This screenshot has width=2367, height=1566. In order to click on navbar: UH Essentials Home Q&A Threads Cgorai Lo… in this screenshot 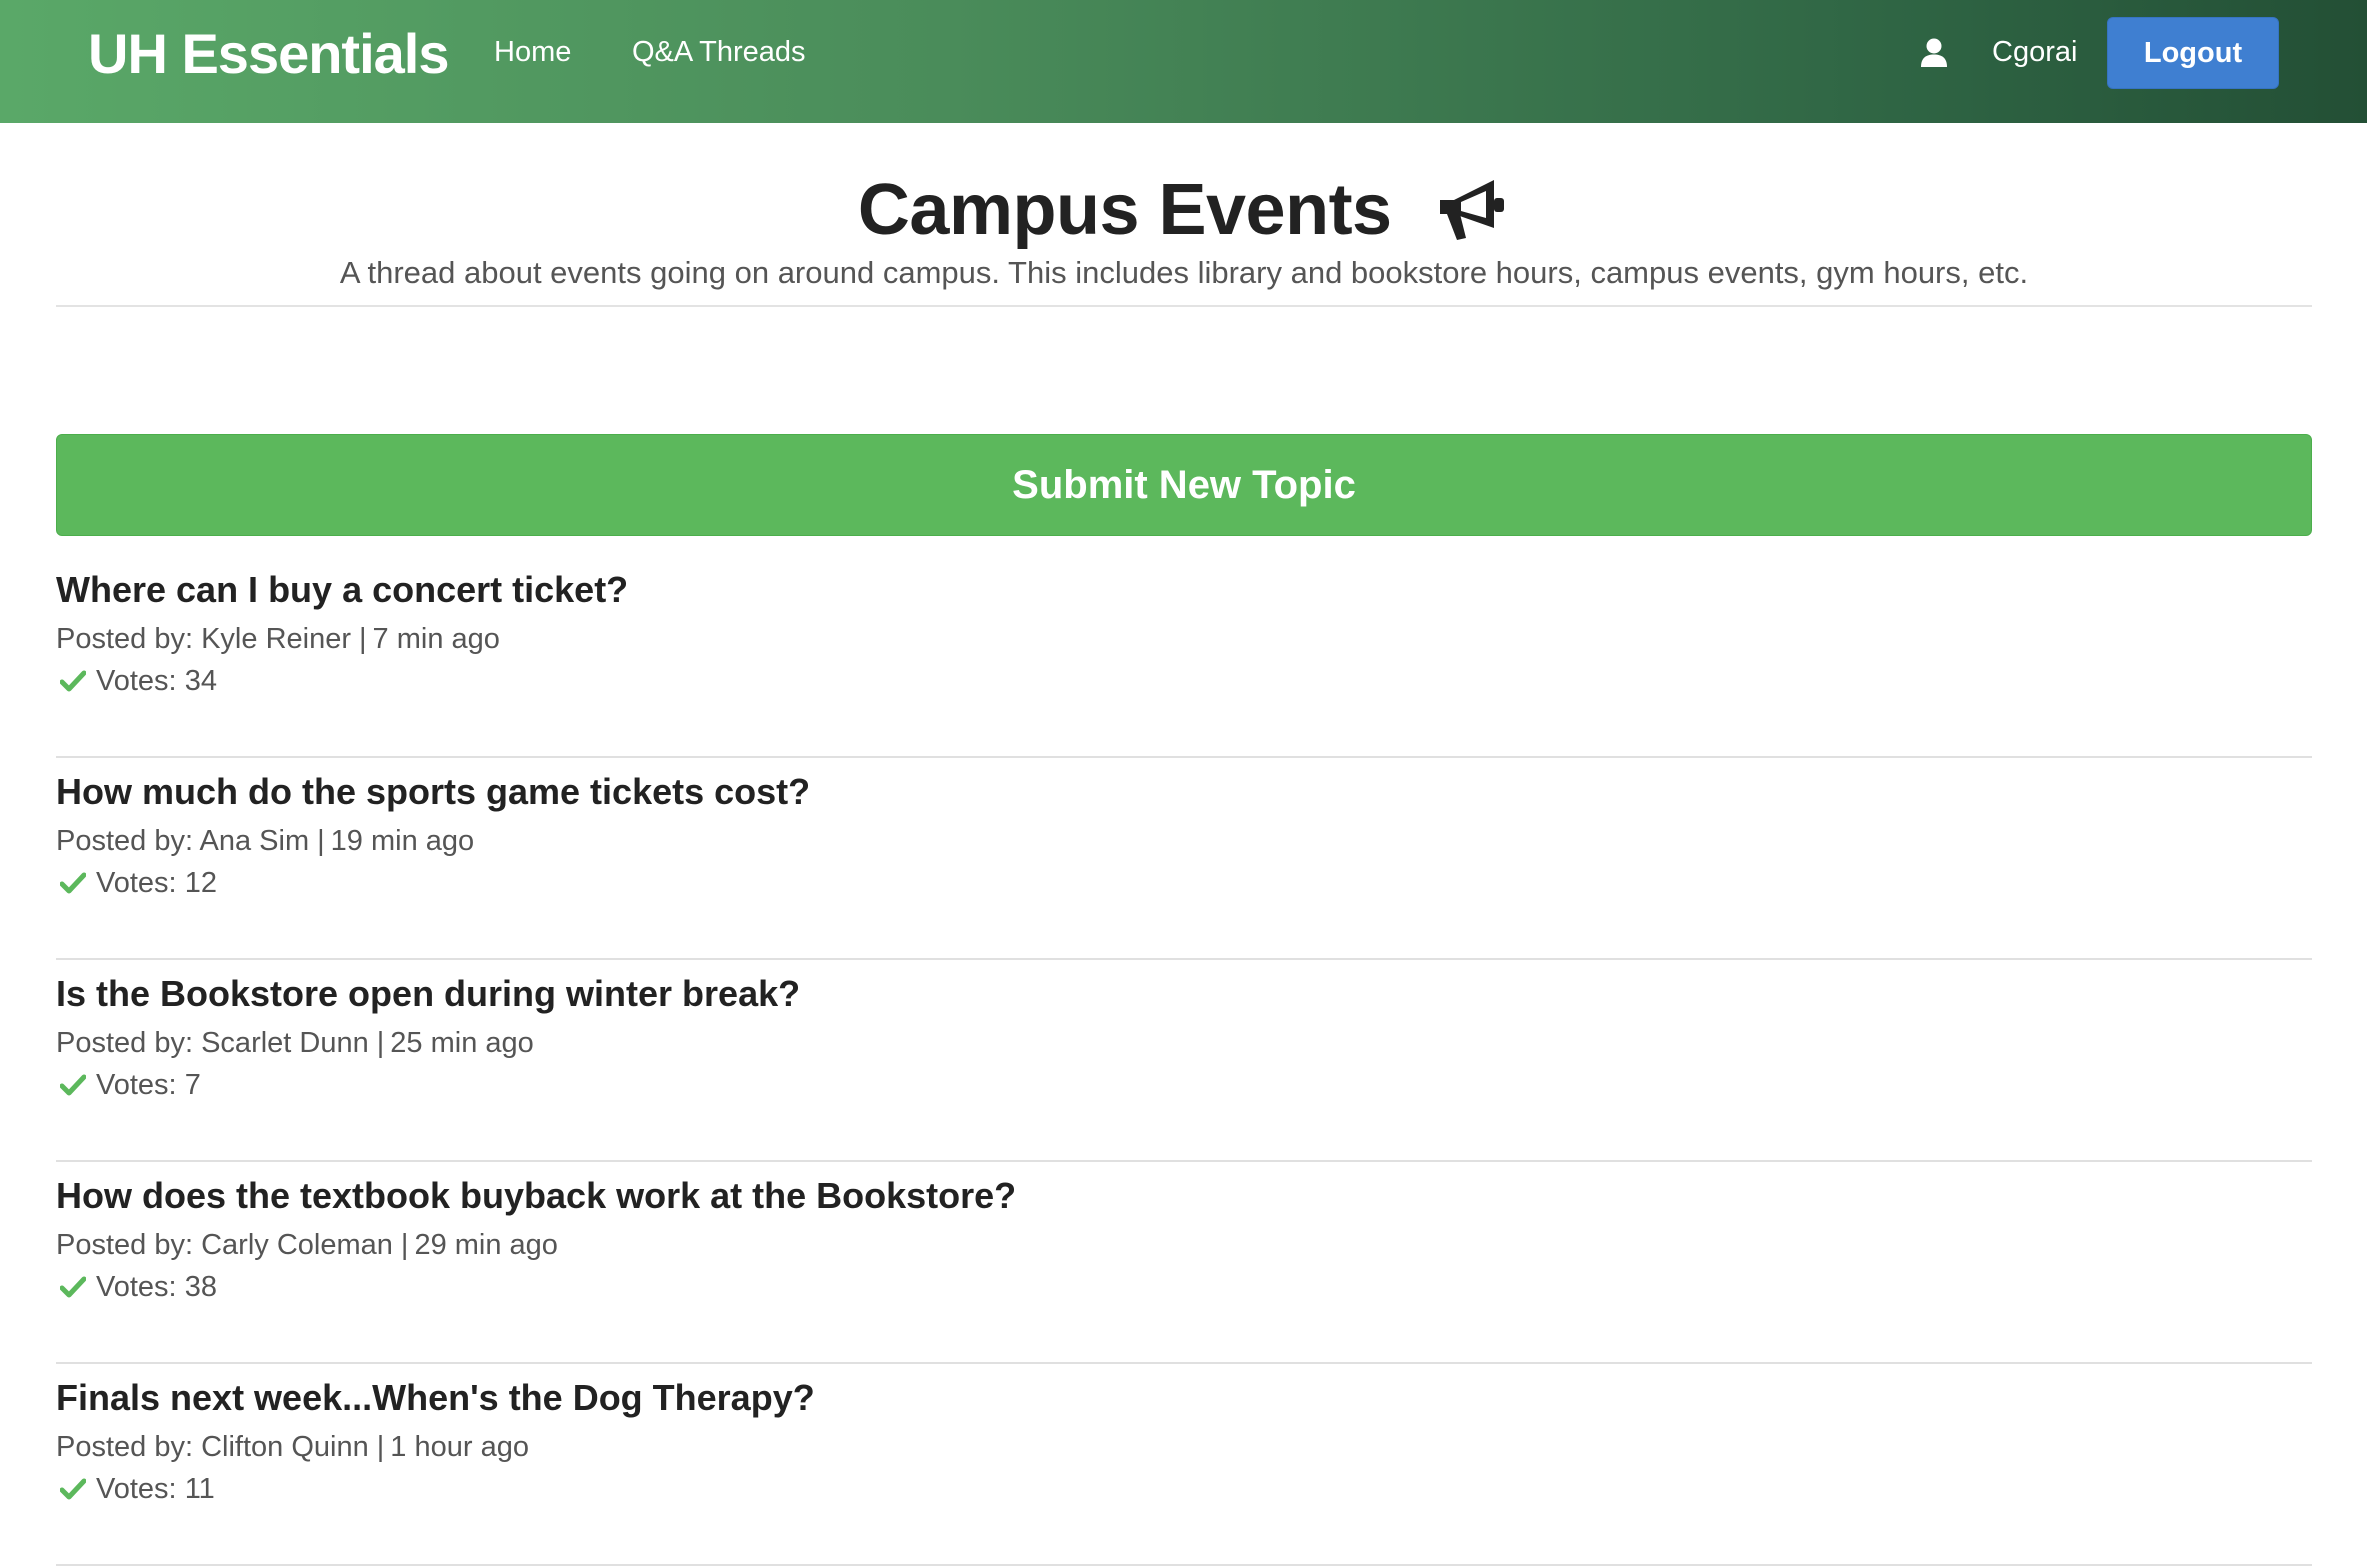, I will do `click(1183, 61)`.